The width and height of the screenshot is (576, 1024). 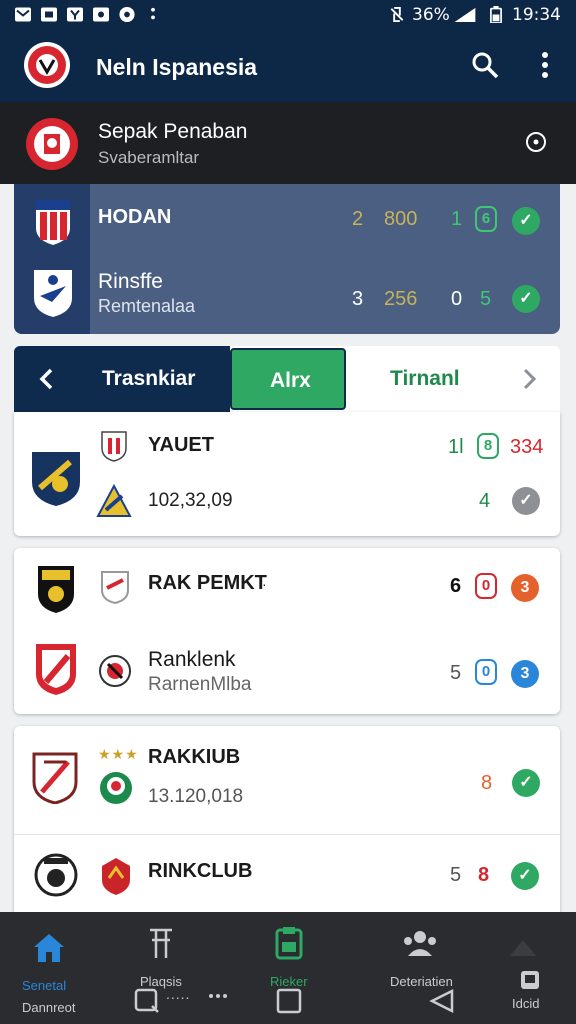 What do you see at coordinates (192, 659) in the screenshot?
I see `match-team-name: Ranklenk` at bounding box center [192, 659].